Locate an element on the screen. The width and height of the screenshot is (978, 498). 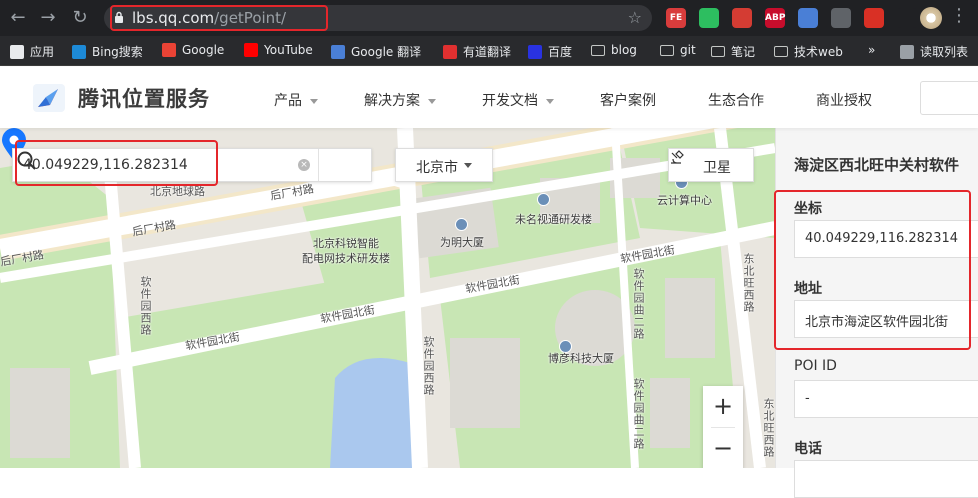
nav-ecosystem: 生态合作 is located at coordinates (736, 100).